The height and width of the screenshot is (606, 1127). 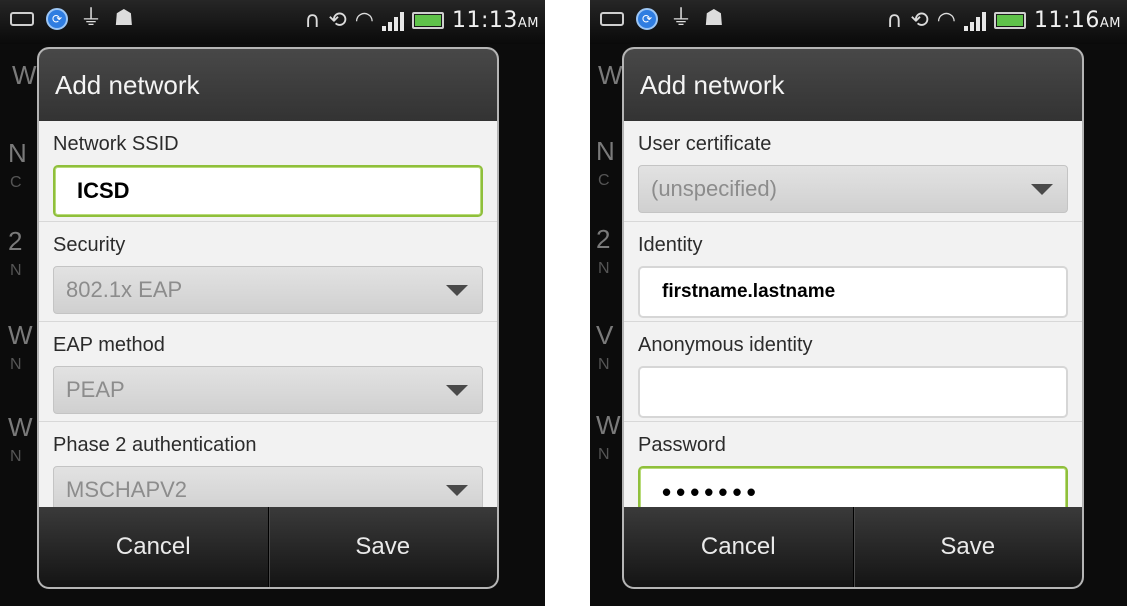 What do you see at coordinates (670, 245) in the screenshot?
I see `identity-label: Identity` at bounding box center [670, 245].